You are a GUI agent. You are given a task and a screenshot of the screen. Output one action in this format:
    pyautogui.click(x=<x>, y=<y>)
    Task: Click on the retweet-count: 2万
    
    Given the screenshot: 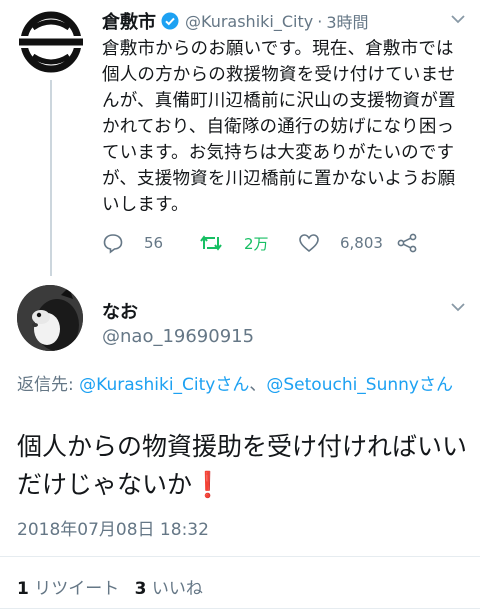 What is the action you would take?
    pyautogui.click(x=256, y=243)
    